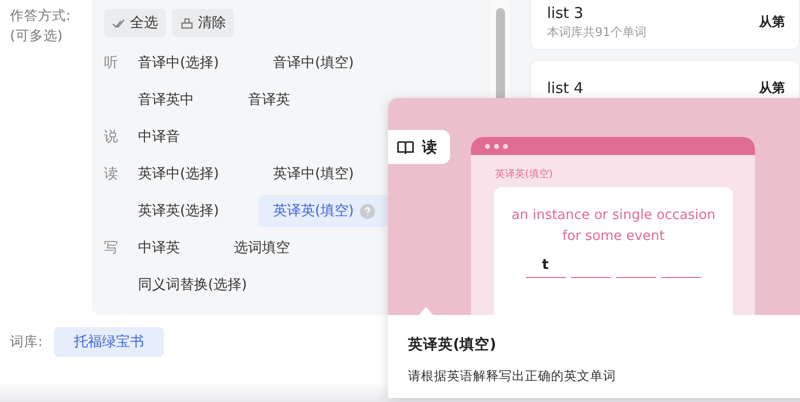 Image resolution: width=800 pixels, height=402 pixels. Describe the element at coordinates (178, 211) in the screenshot. I see `answer-option: 英译英(选择)` at that location.